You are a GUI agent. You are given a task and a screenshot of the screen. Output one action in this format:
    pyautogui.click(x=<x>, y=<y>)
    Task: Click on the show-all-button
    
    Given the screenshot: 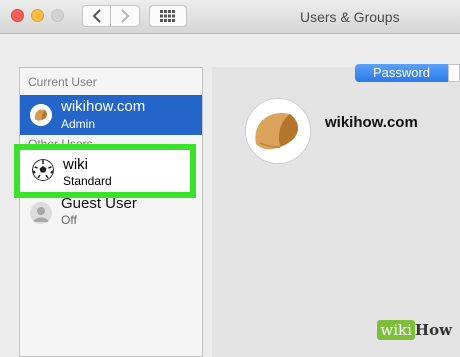 What is the action you would take?
    pyautogui.click(x=168, y=16)
    